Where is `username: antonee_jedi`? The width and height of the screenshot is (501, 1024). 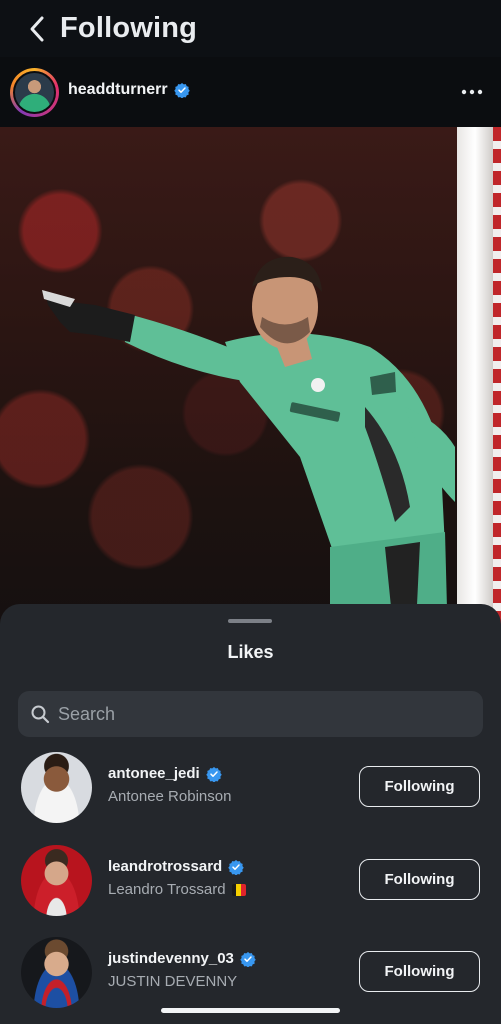
username: antonee_jedi is located at coordinates (165, 773).